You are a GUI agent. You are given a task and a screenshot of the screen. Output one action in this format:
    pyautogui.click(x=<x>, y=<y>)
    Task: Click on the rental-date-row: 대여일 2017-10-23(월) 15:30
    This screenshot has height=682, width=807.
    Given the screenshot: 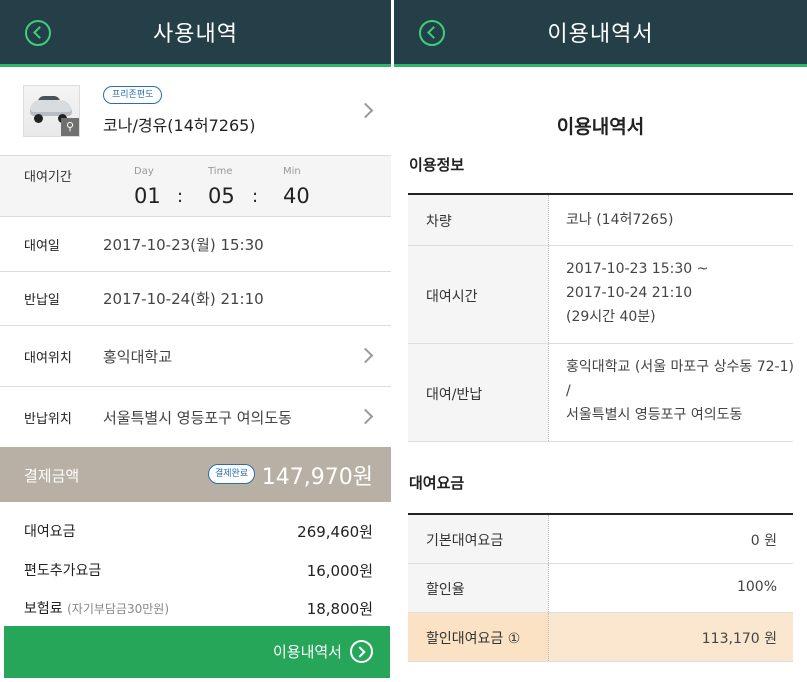 What is the action you would take?
    pyautogui.click(x=195, y=244)
    